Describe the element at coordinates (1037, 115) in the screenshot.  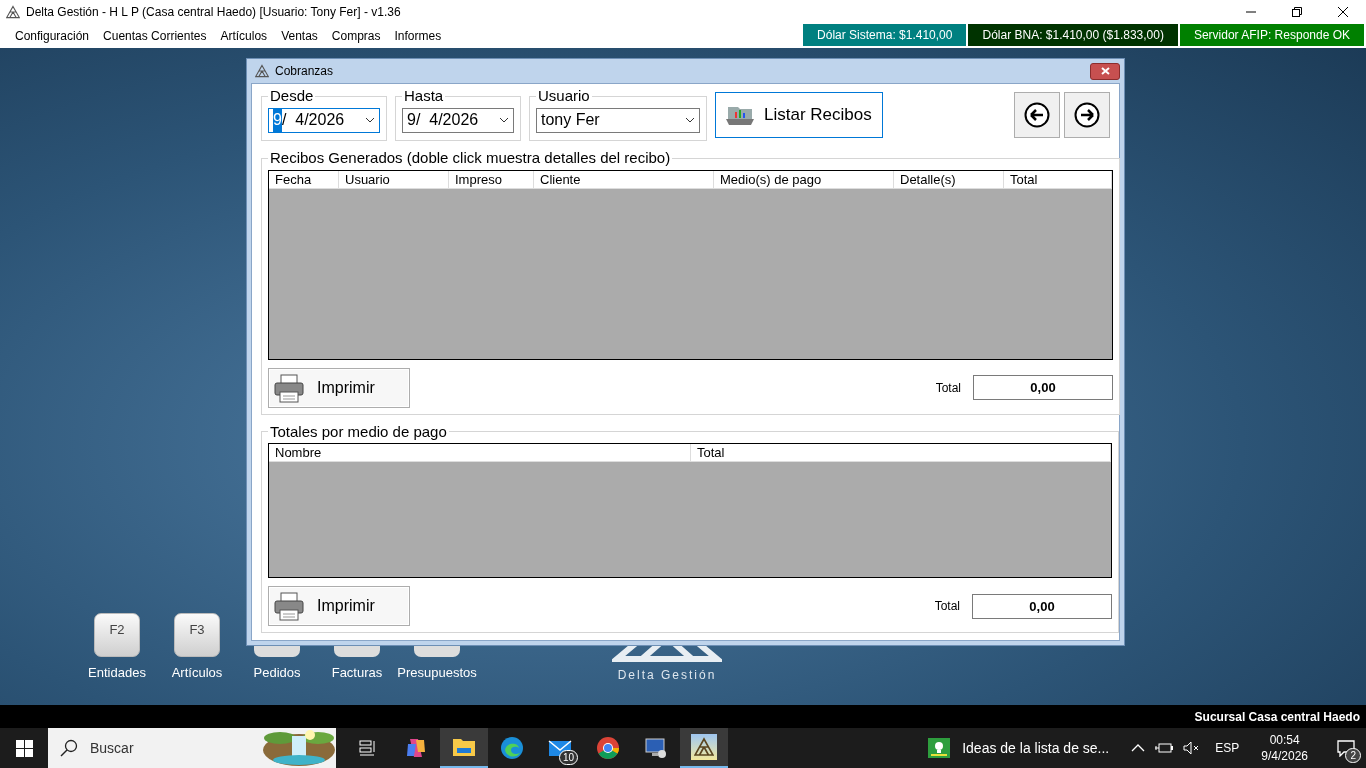
I see `previous-button` at that location.